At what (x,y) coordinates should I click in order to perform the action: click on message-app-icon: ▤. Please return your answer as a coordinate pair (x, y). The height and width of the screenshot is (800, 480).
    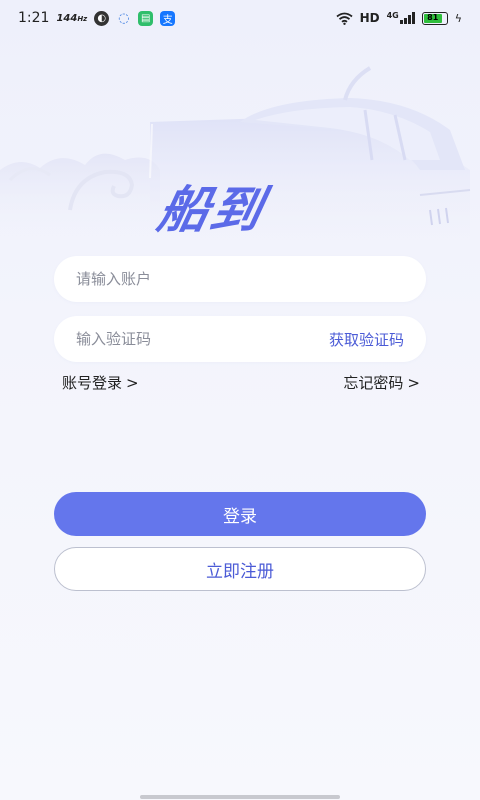
    Looking at the image, I should click on (146, 18).